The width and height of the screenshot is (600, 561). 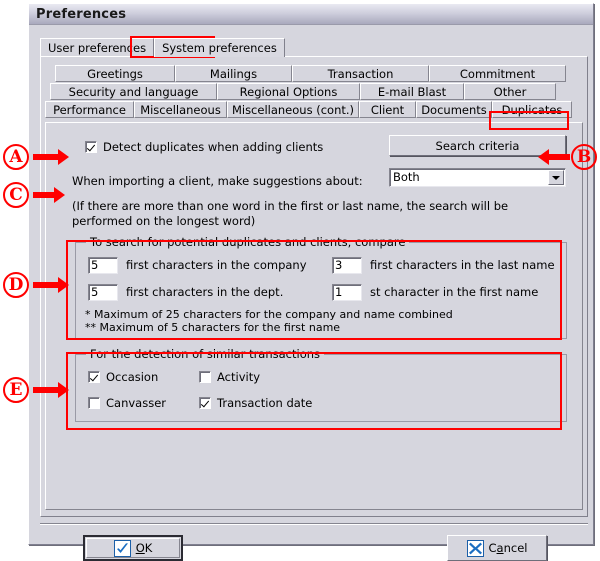 I want to click on sub-tab-greetings-label: Greetings, so click(x=115, y=74).